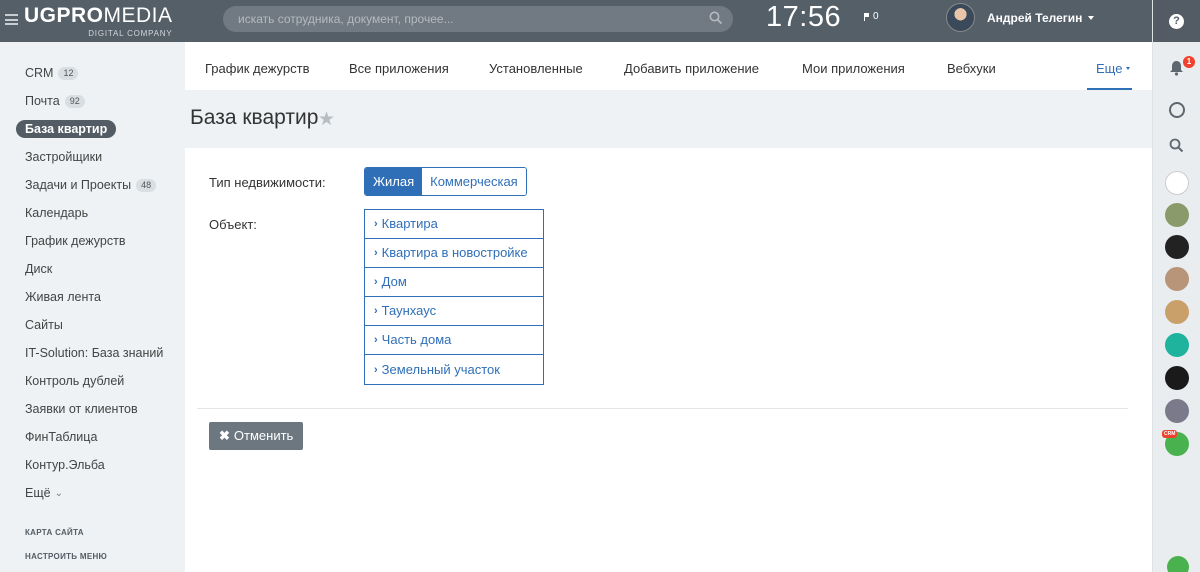 The height and width of the screenshot is (572, 1200). I want to click on user-menu: Андрей Телегин, so click(1020, 17).